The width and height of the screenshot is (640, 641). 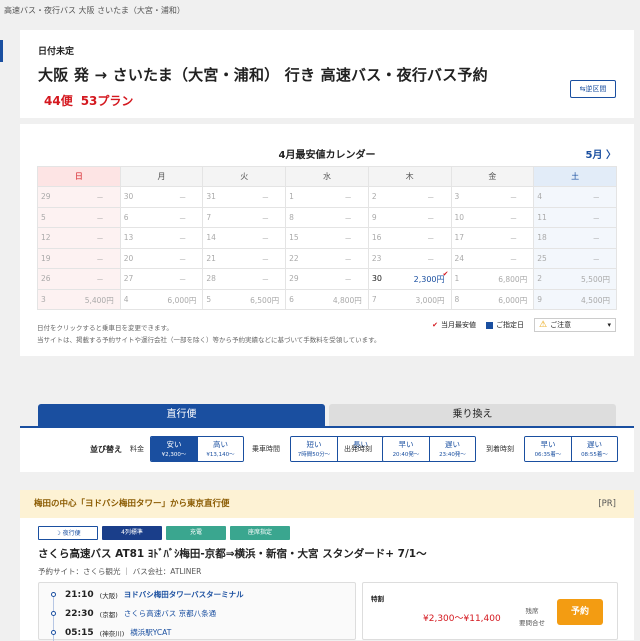 I want to click on calendar-day: 2 －, so click(x=409, y=197).